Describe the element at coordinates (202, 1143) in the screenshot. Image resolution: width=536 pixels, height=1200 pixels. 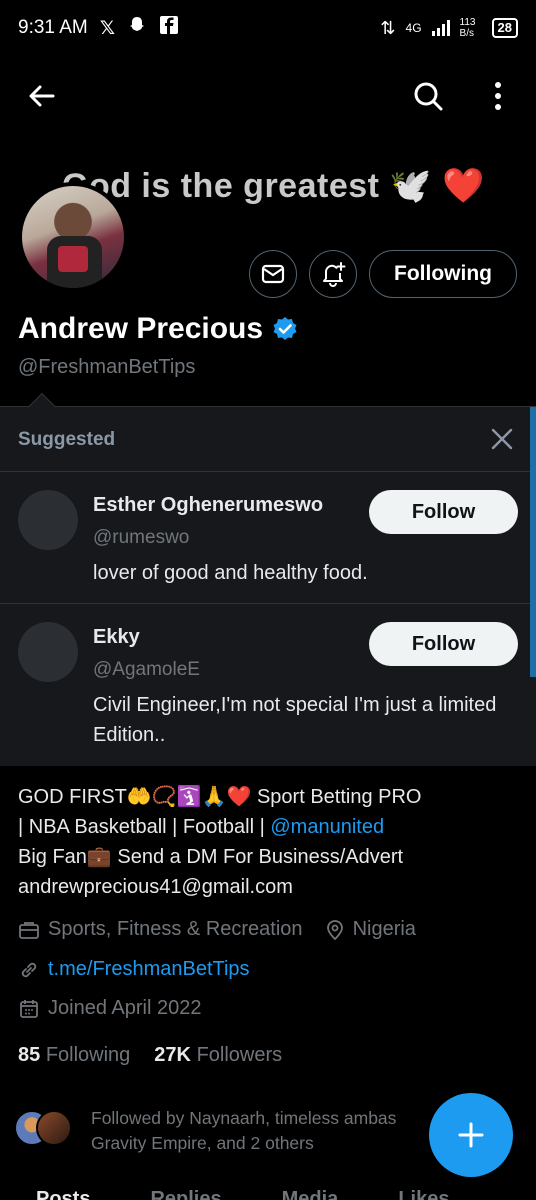
I see `followed-by-line: Gravity Empire, and 2 others` at that location.